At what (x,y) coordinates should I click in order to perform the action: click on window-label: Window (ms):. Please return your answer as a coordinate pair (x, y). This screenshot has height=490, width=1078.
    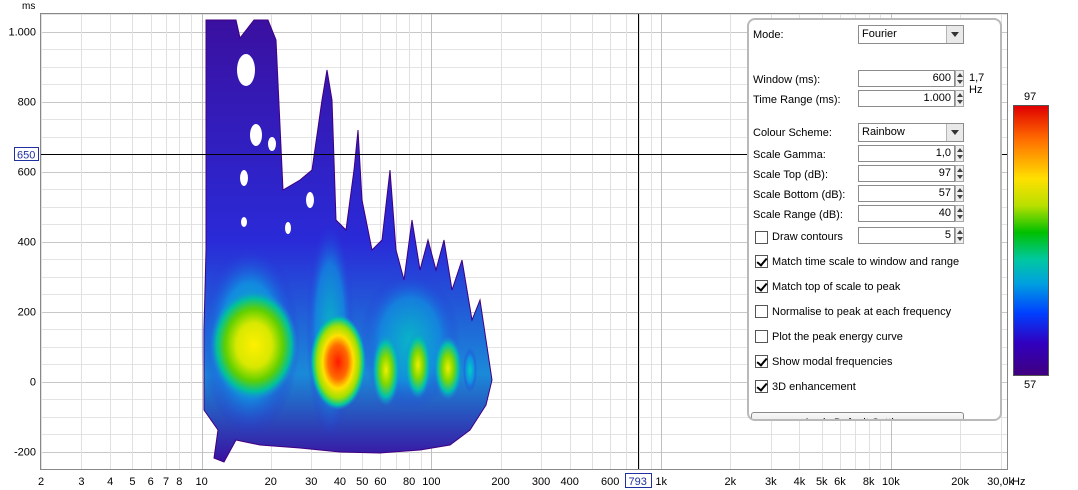
    Looking at the image, I should click on (787, 80).